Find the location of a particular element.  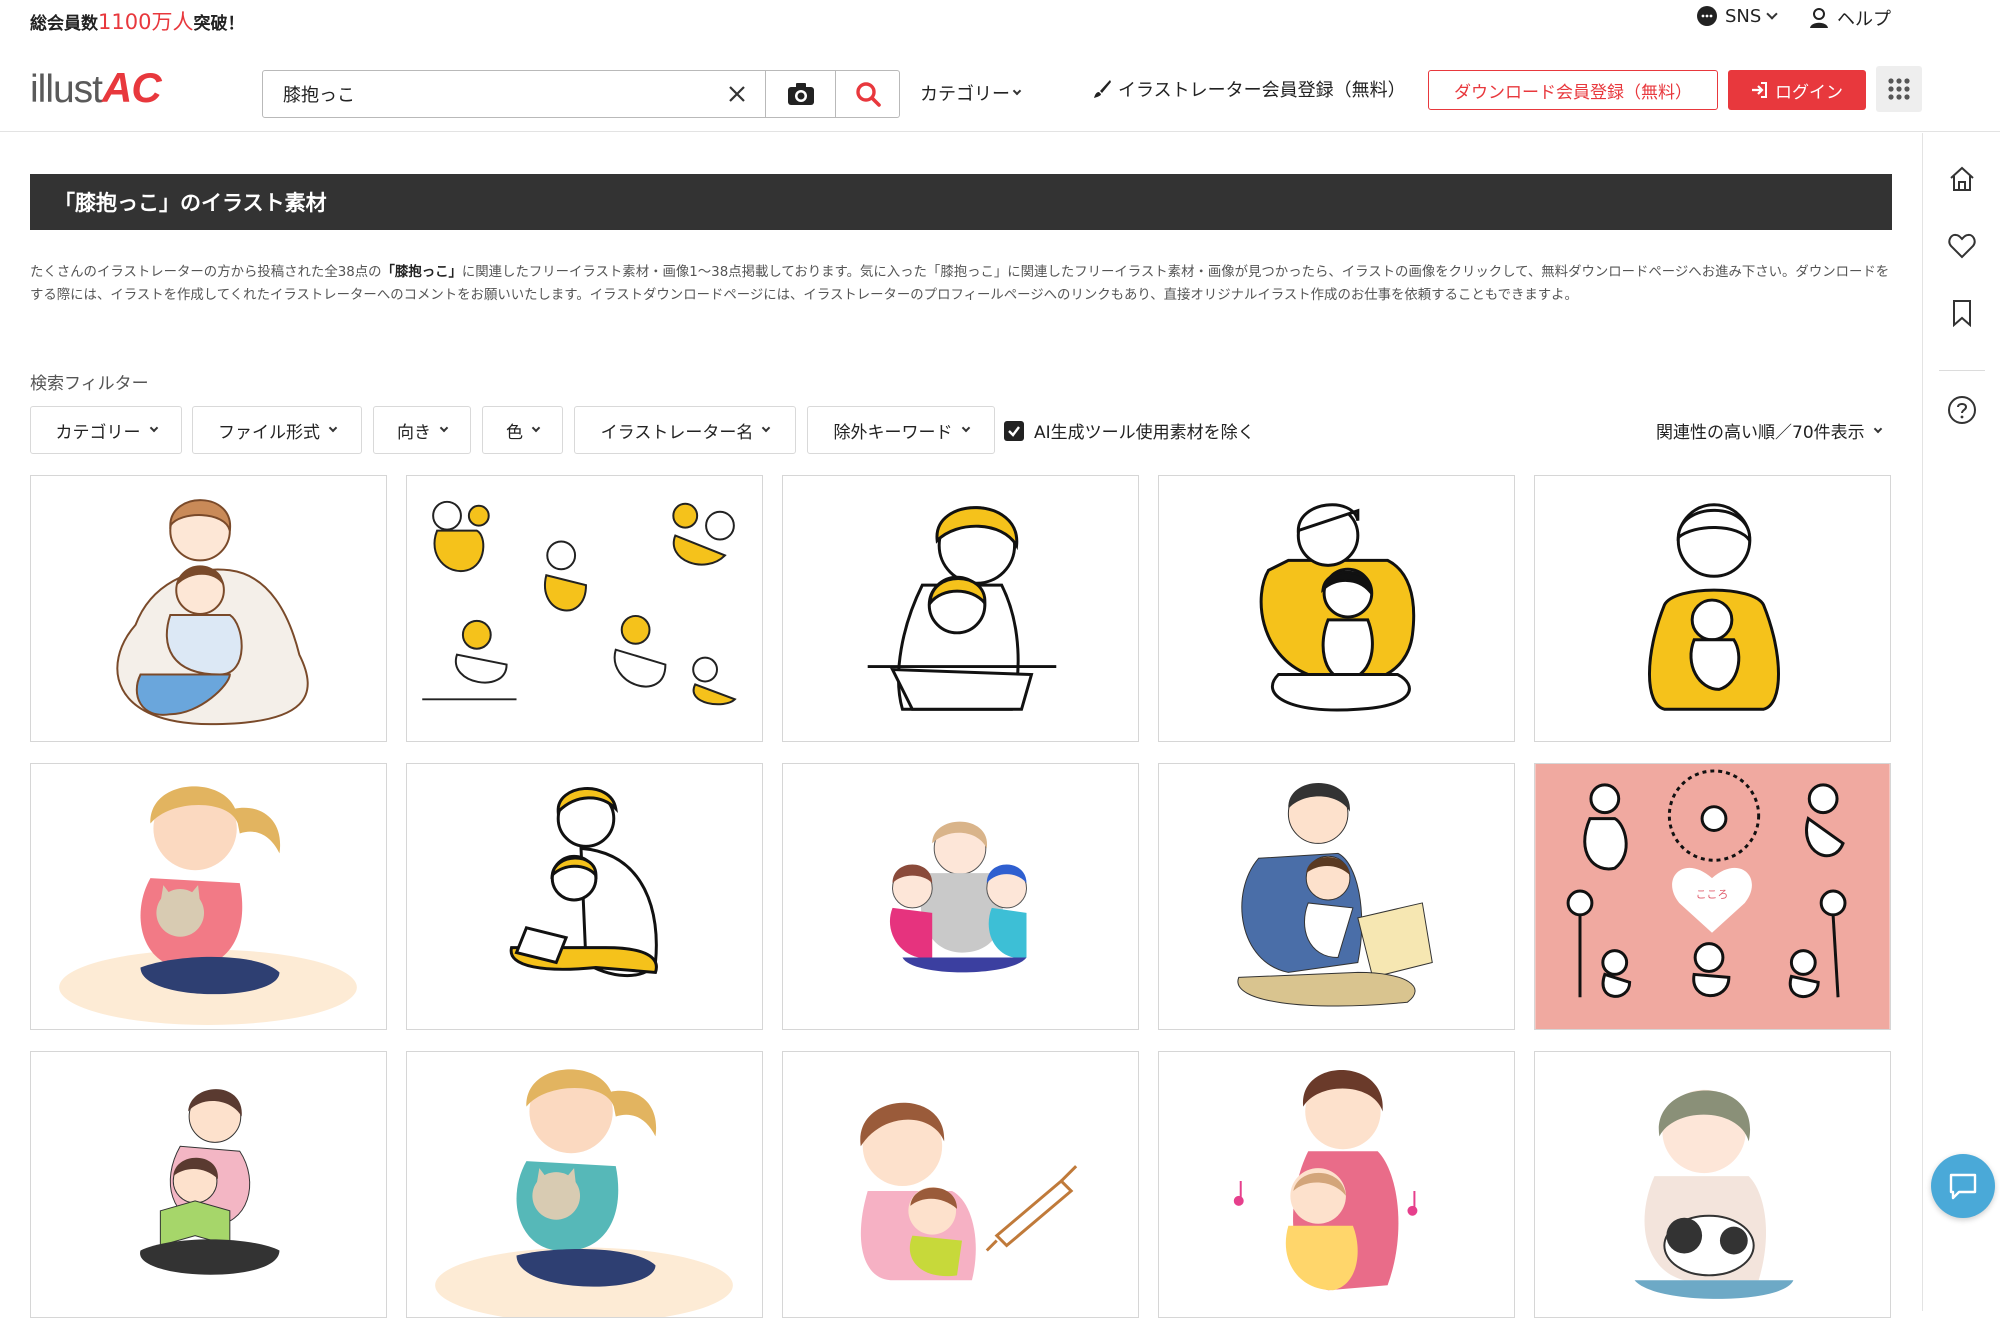

father-child-yellow-illustration is located at coordinates (1337, 607).